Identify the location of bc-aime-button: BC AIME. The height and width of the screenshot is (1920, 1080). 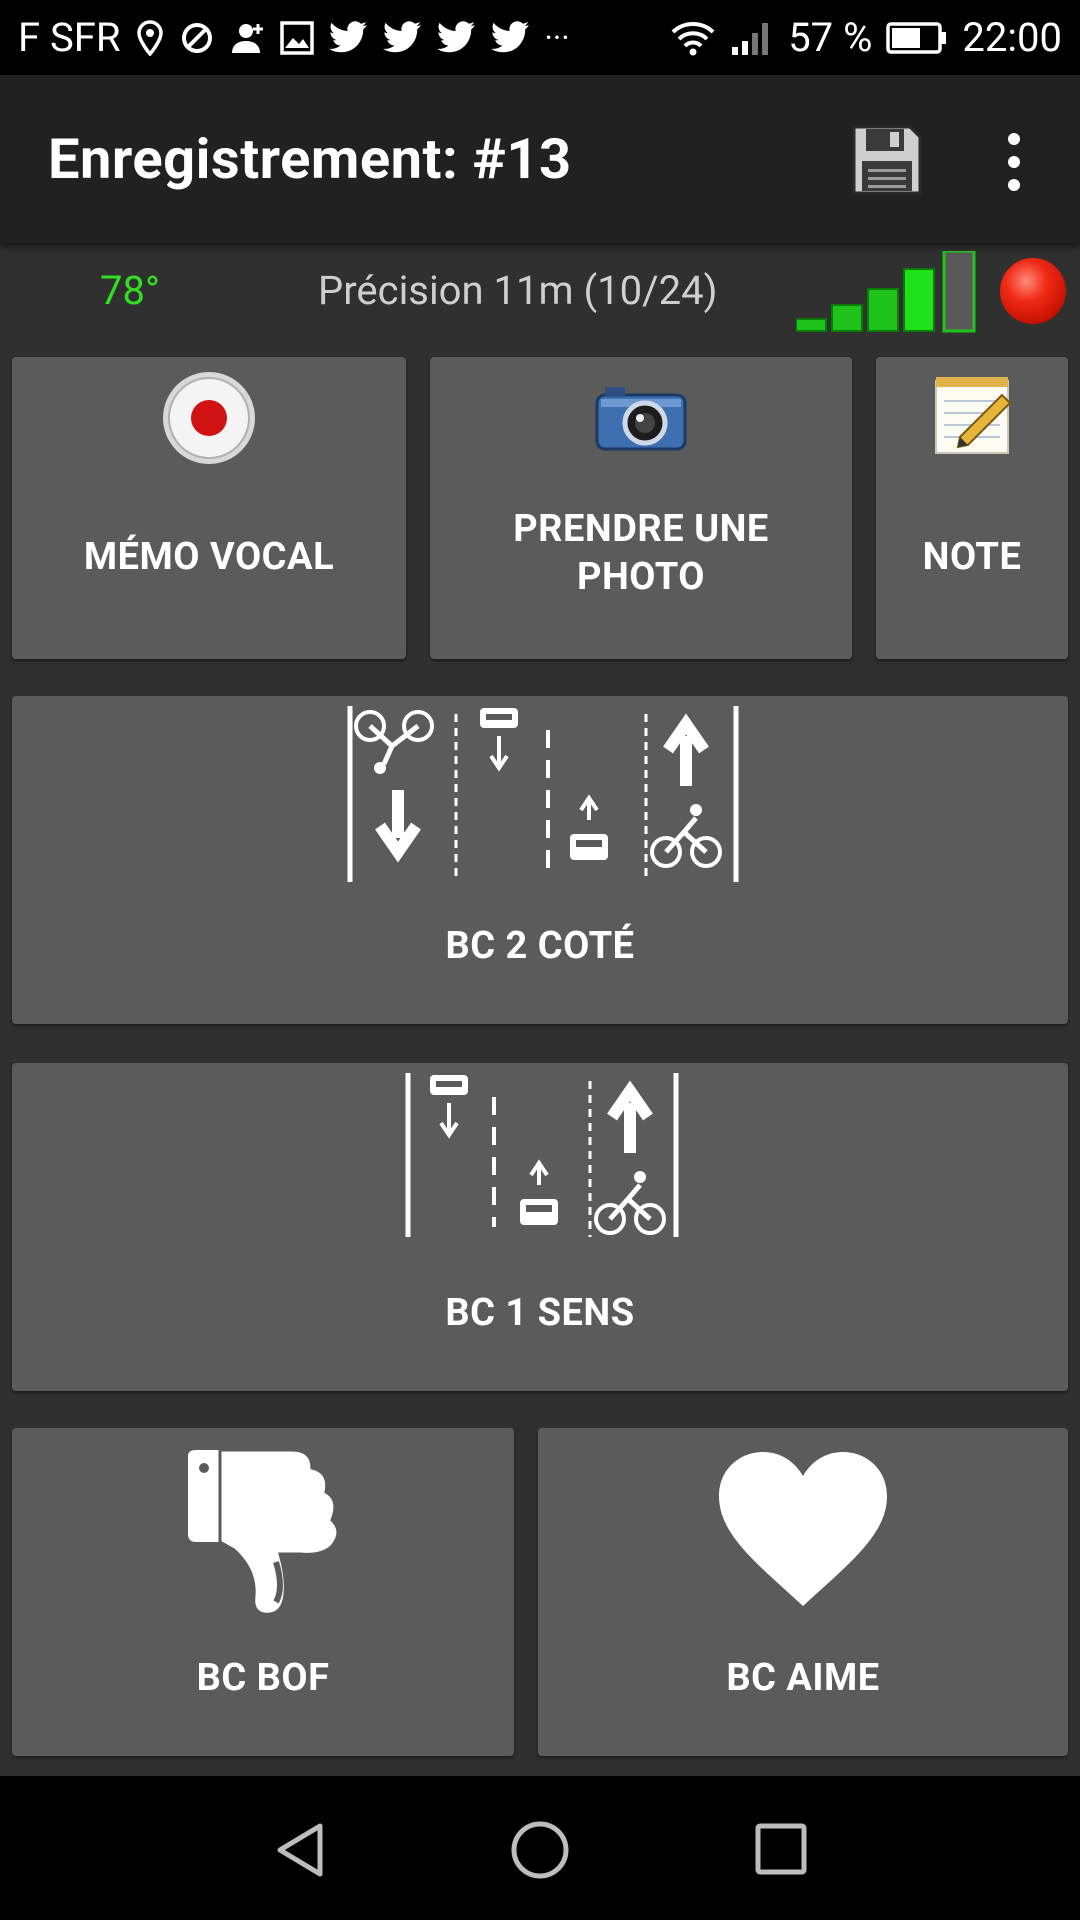
(803, 1592).